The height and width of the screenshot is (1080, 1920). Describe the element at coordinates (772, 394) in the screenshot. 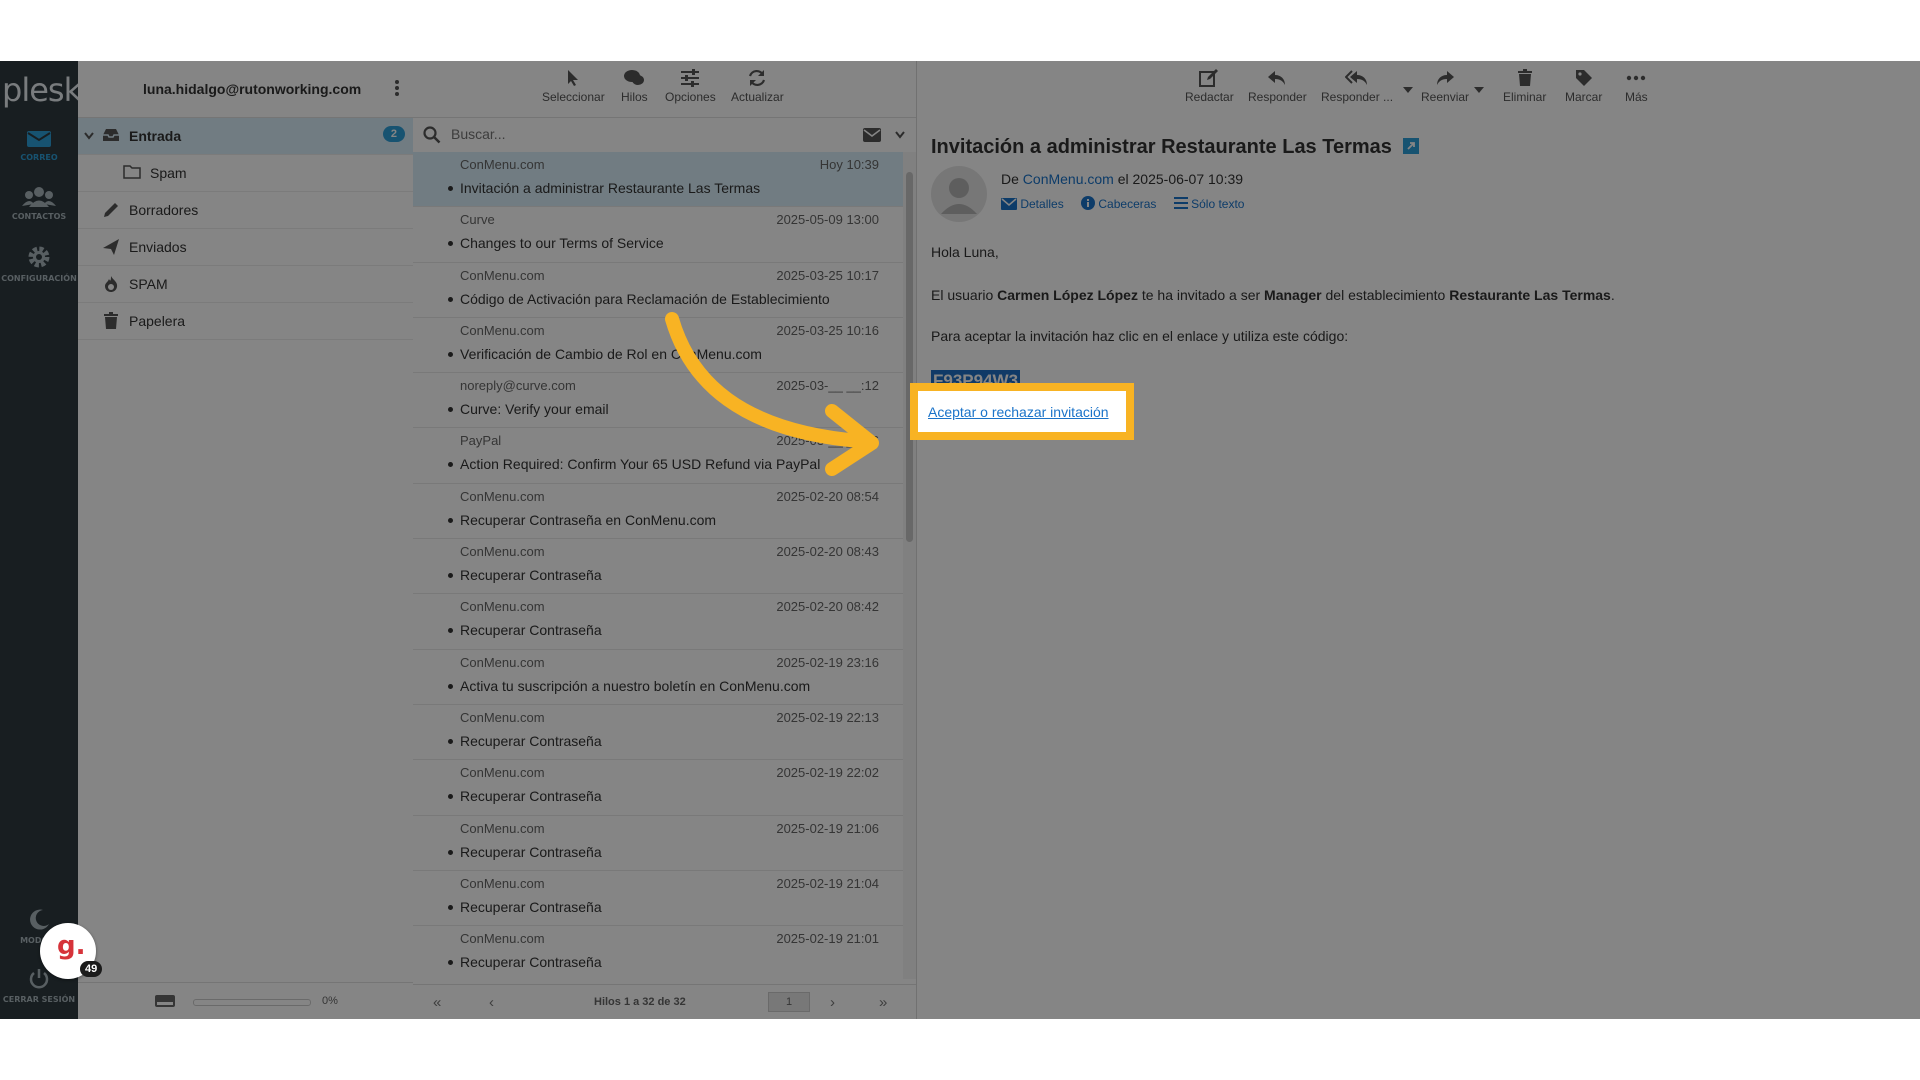

I see `tutorial-arrow-icon` at that location.